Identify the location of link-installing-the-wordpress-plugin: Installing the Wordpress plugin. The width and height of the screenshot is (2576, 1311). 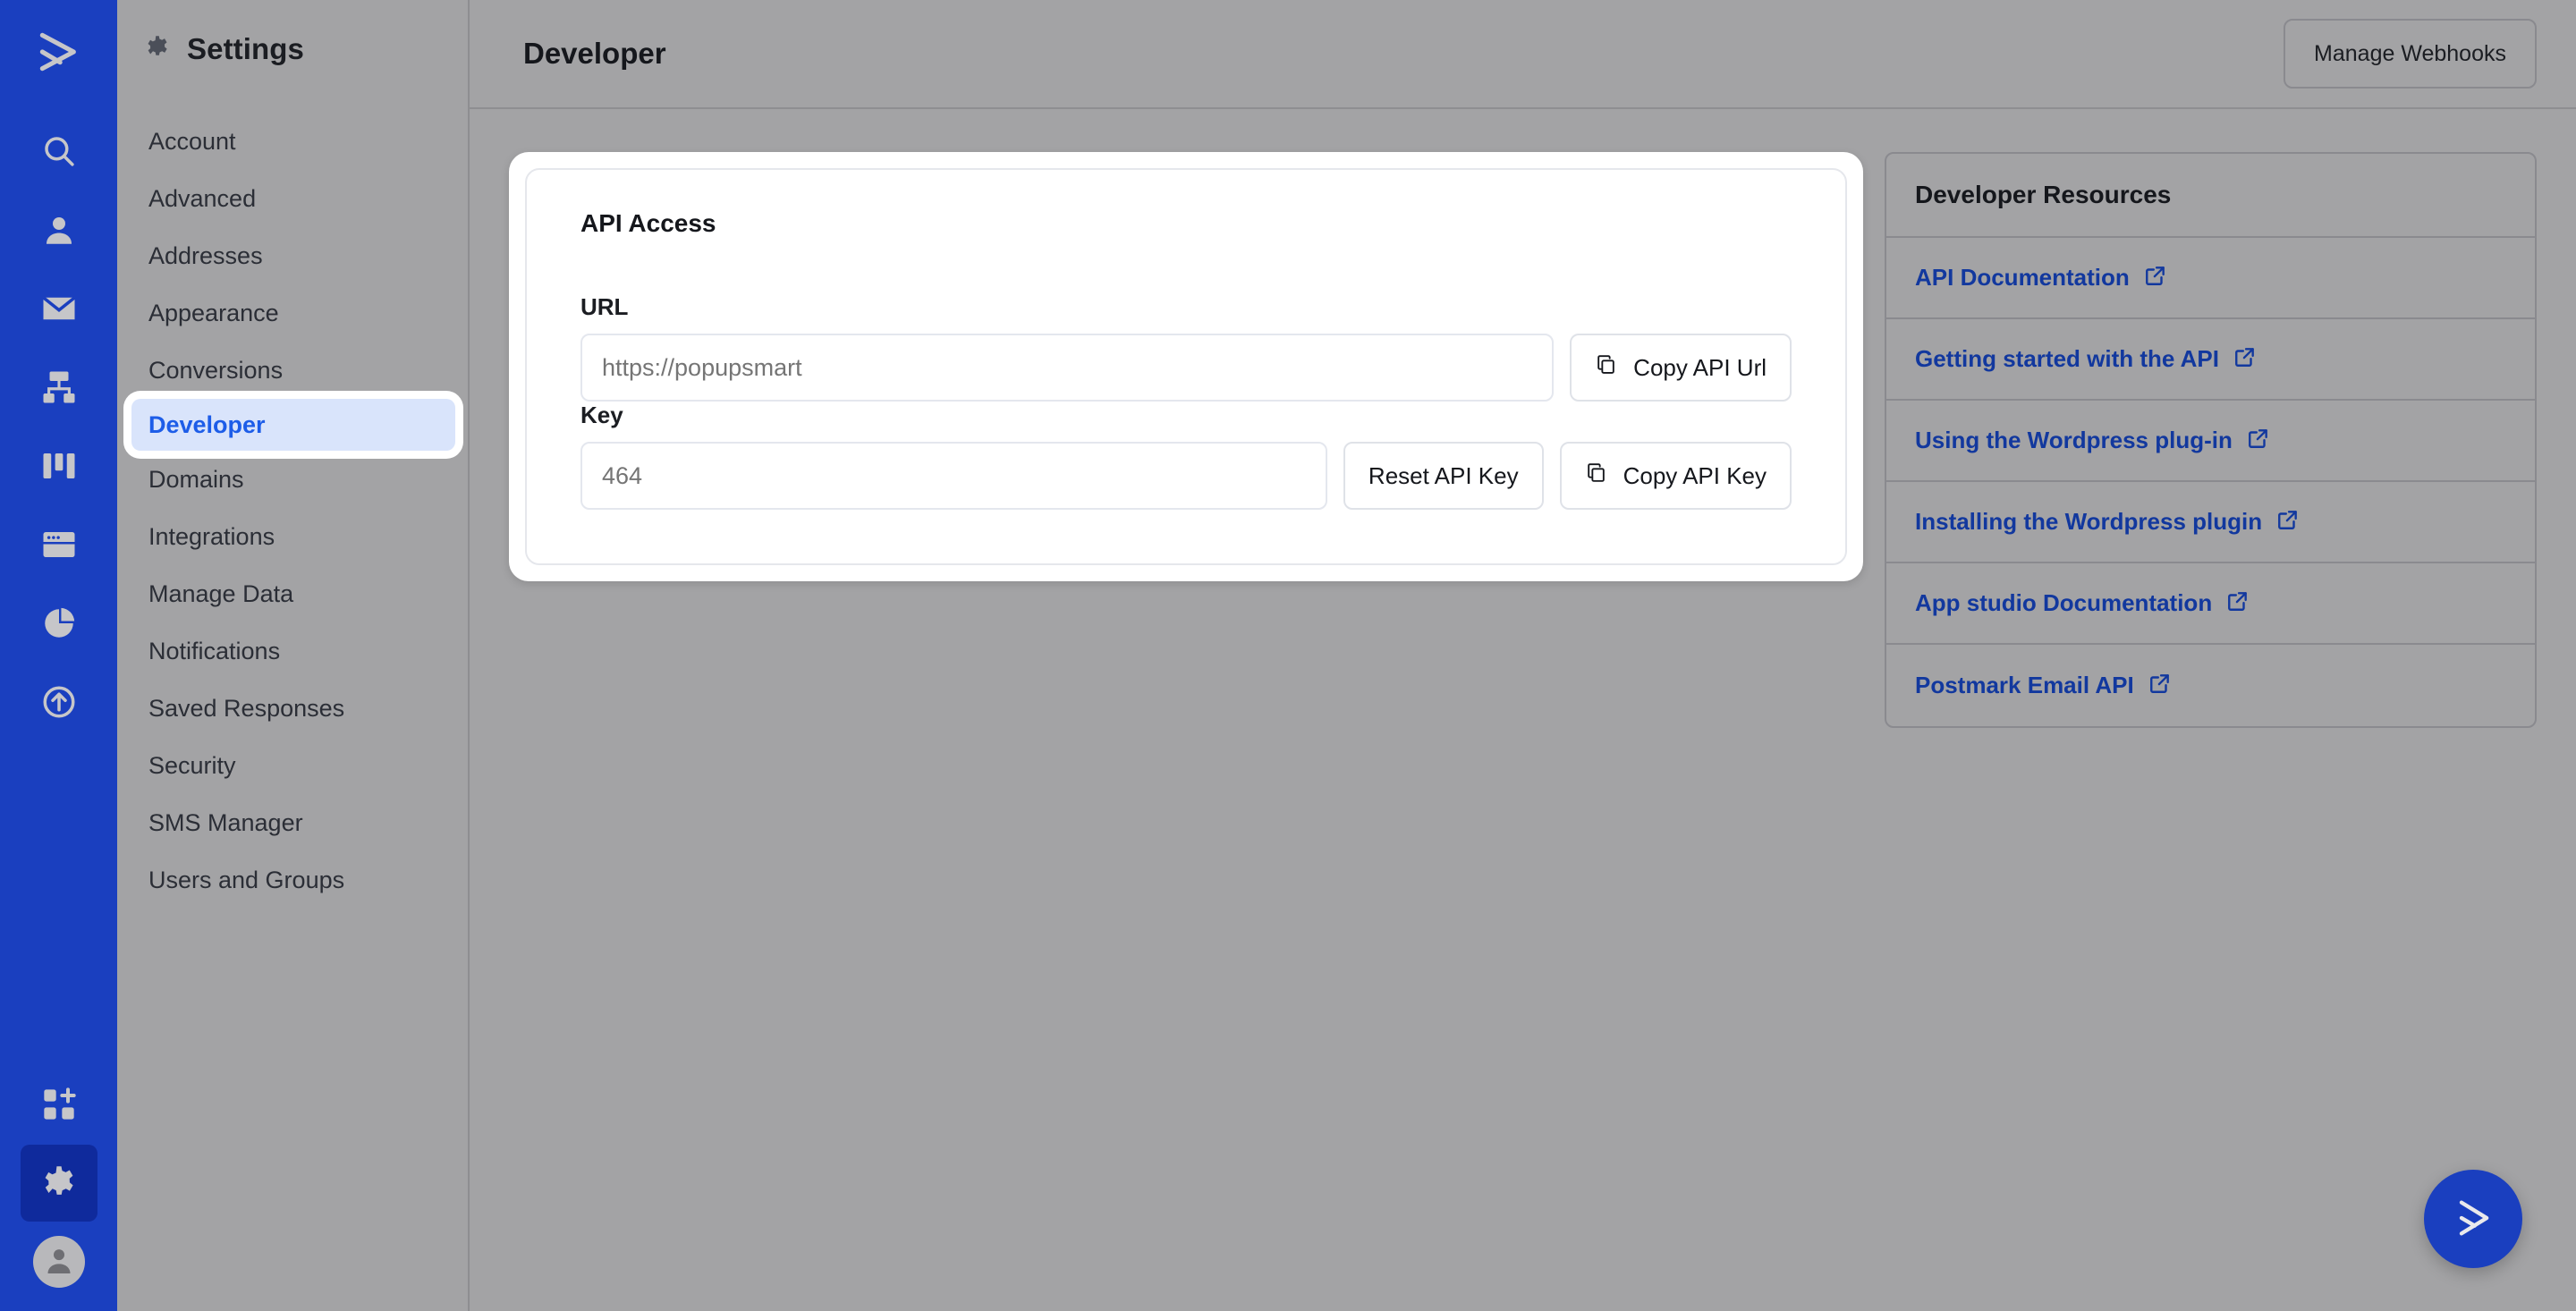
(2088, 522).